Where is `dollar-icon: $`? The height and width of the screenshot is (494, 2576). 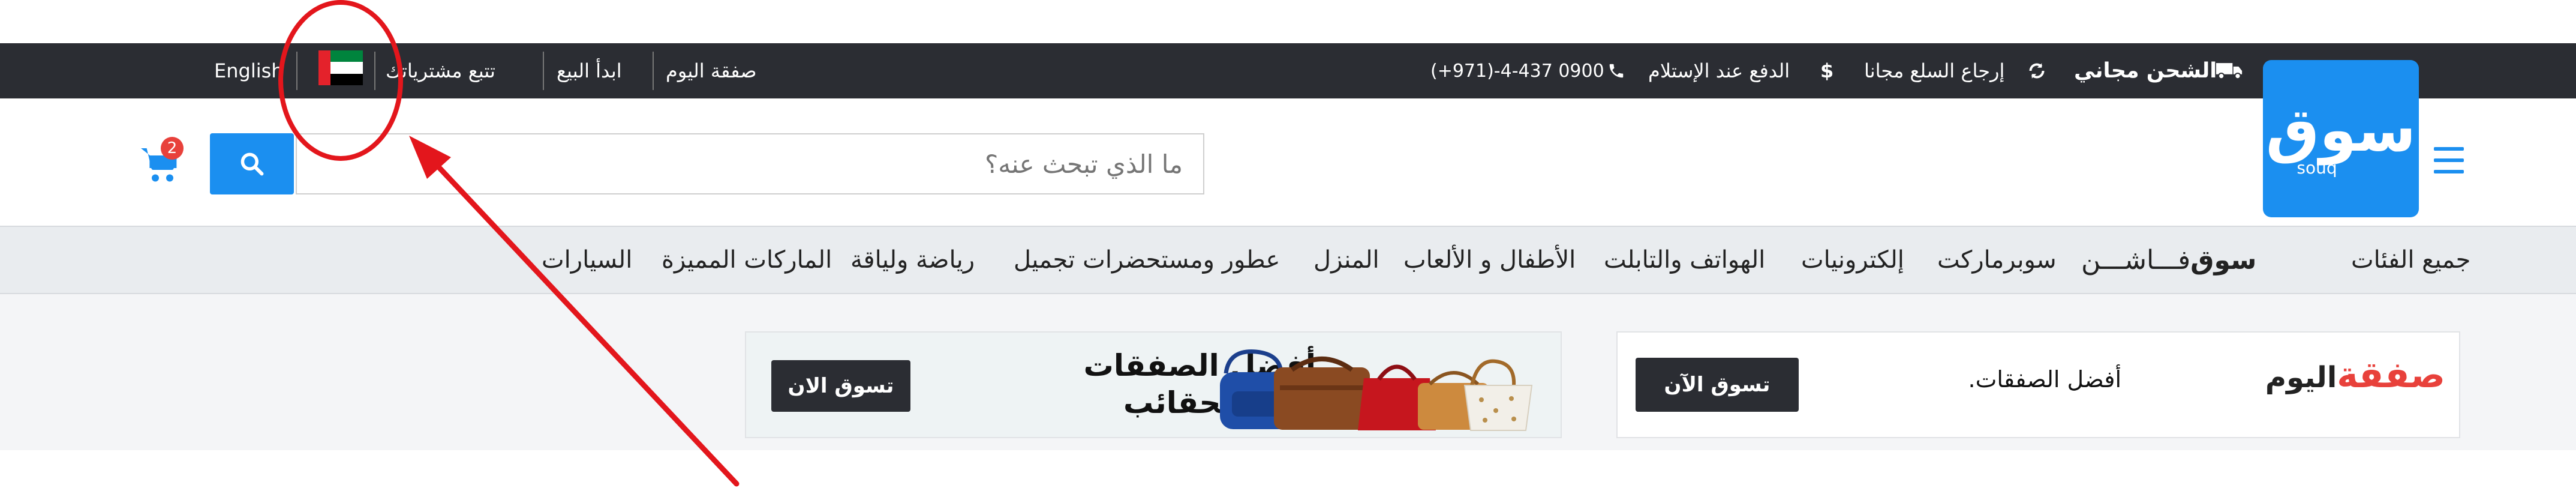
dollar-icon: $ is located at coordinates (1827, 70).